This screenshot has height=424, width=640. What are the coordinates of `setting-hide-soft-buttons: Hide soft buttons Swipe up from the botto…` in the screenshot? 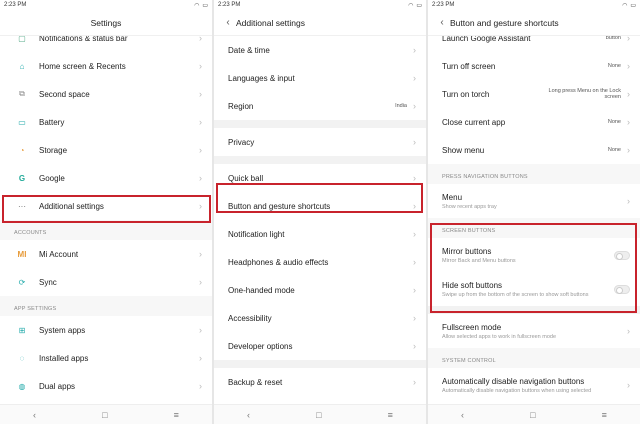 It's located at (534, 289).